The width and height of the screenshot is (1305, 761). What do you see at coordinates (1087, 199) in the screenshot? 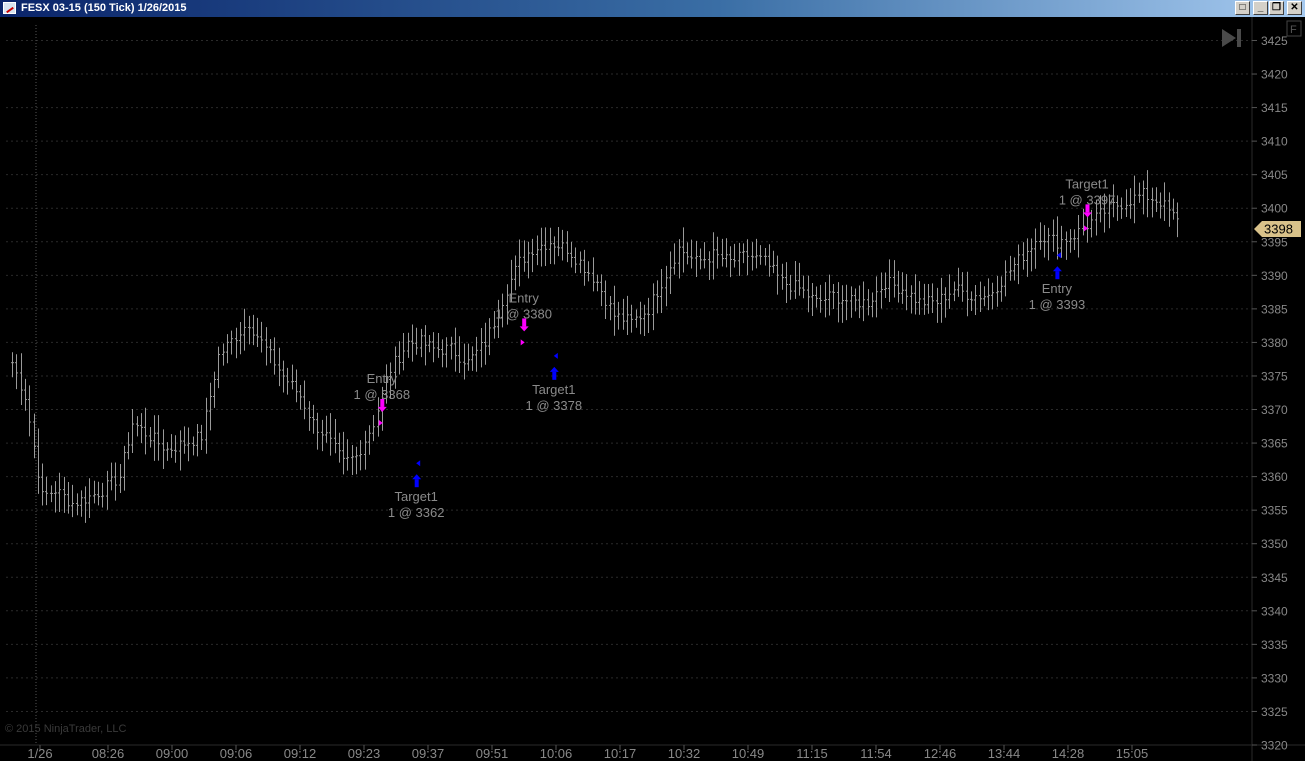
I see `trade-detail: 1 @ 3397` at bounding box center [1087, 199].